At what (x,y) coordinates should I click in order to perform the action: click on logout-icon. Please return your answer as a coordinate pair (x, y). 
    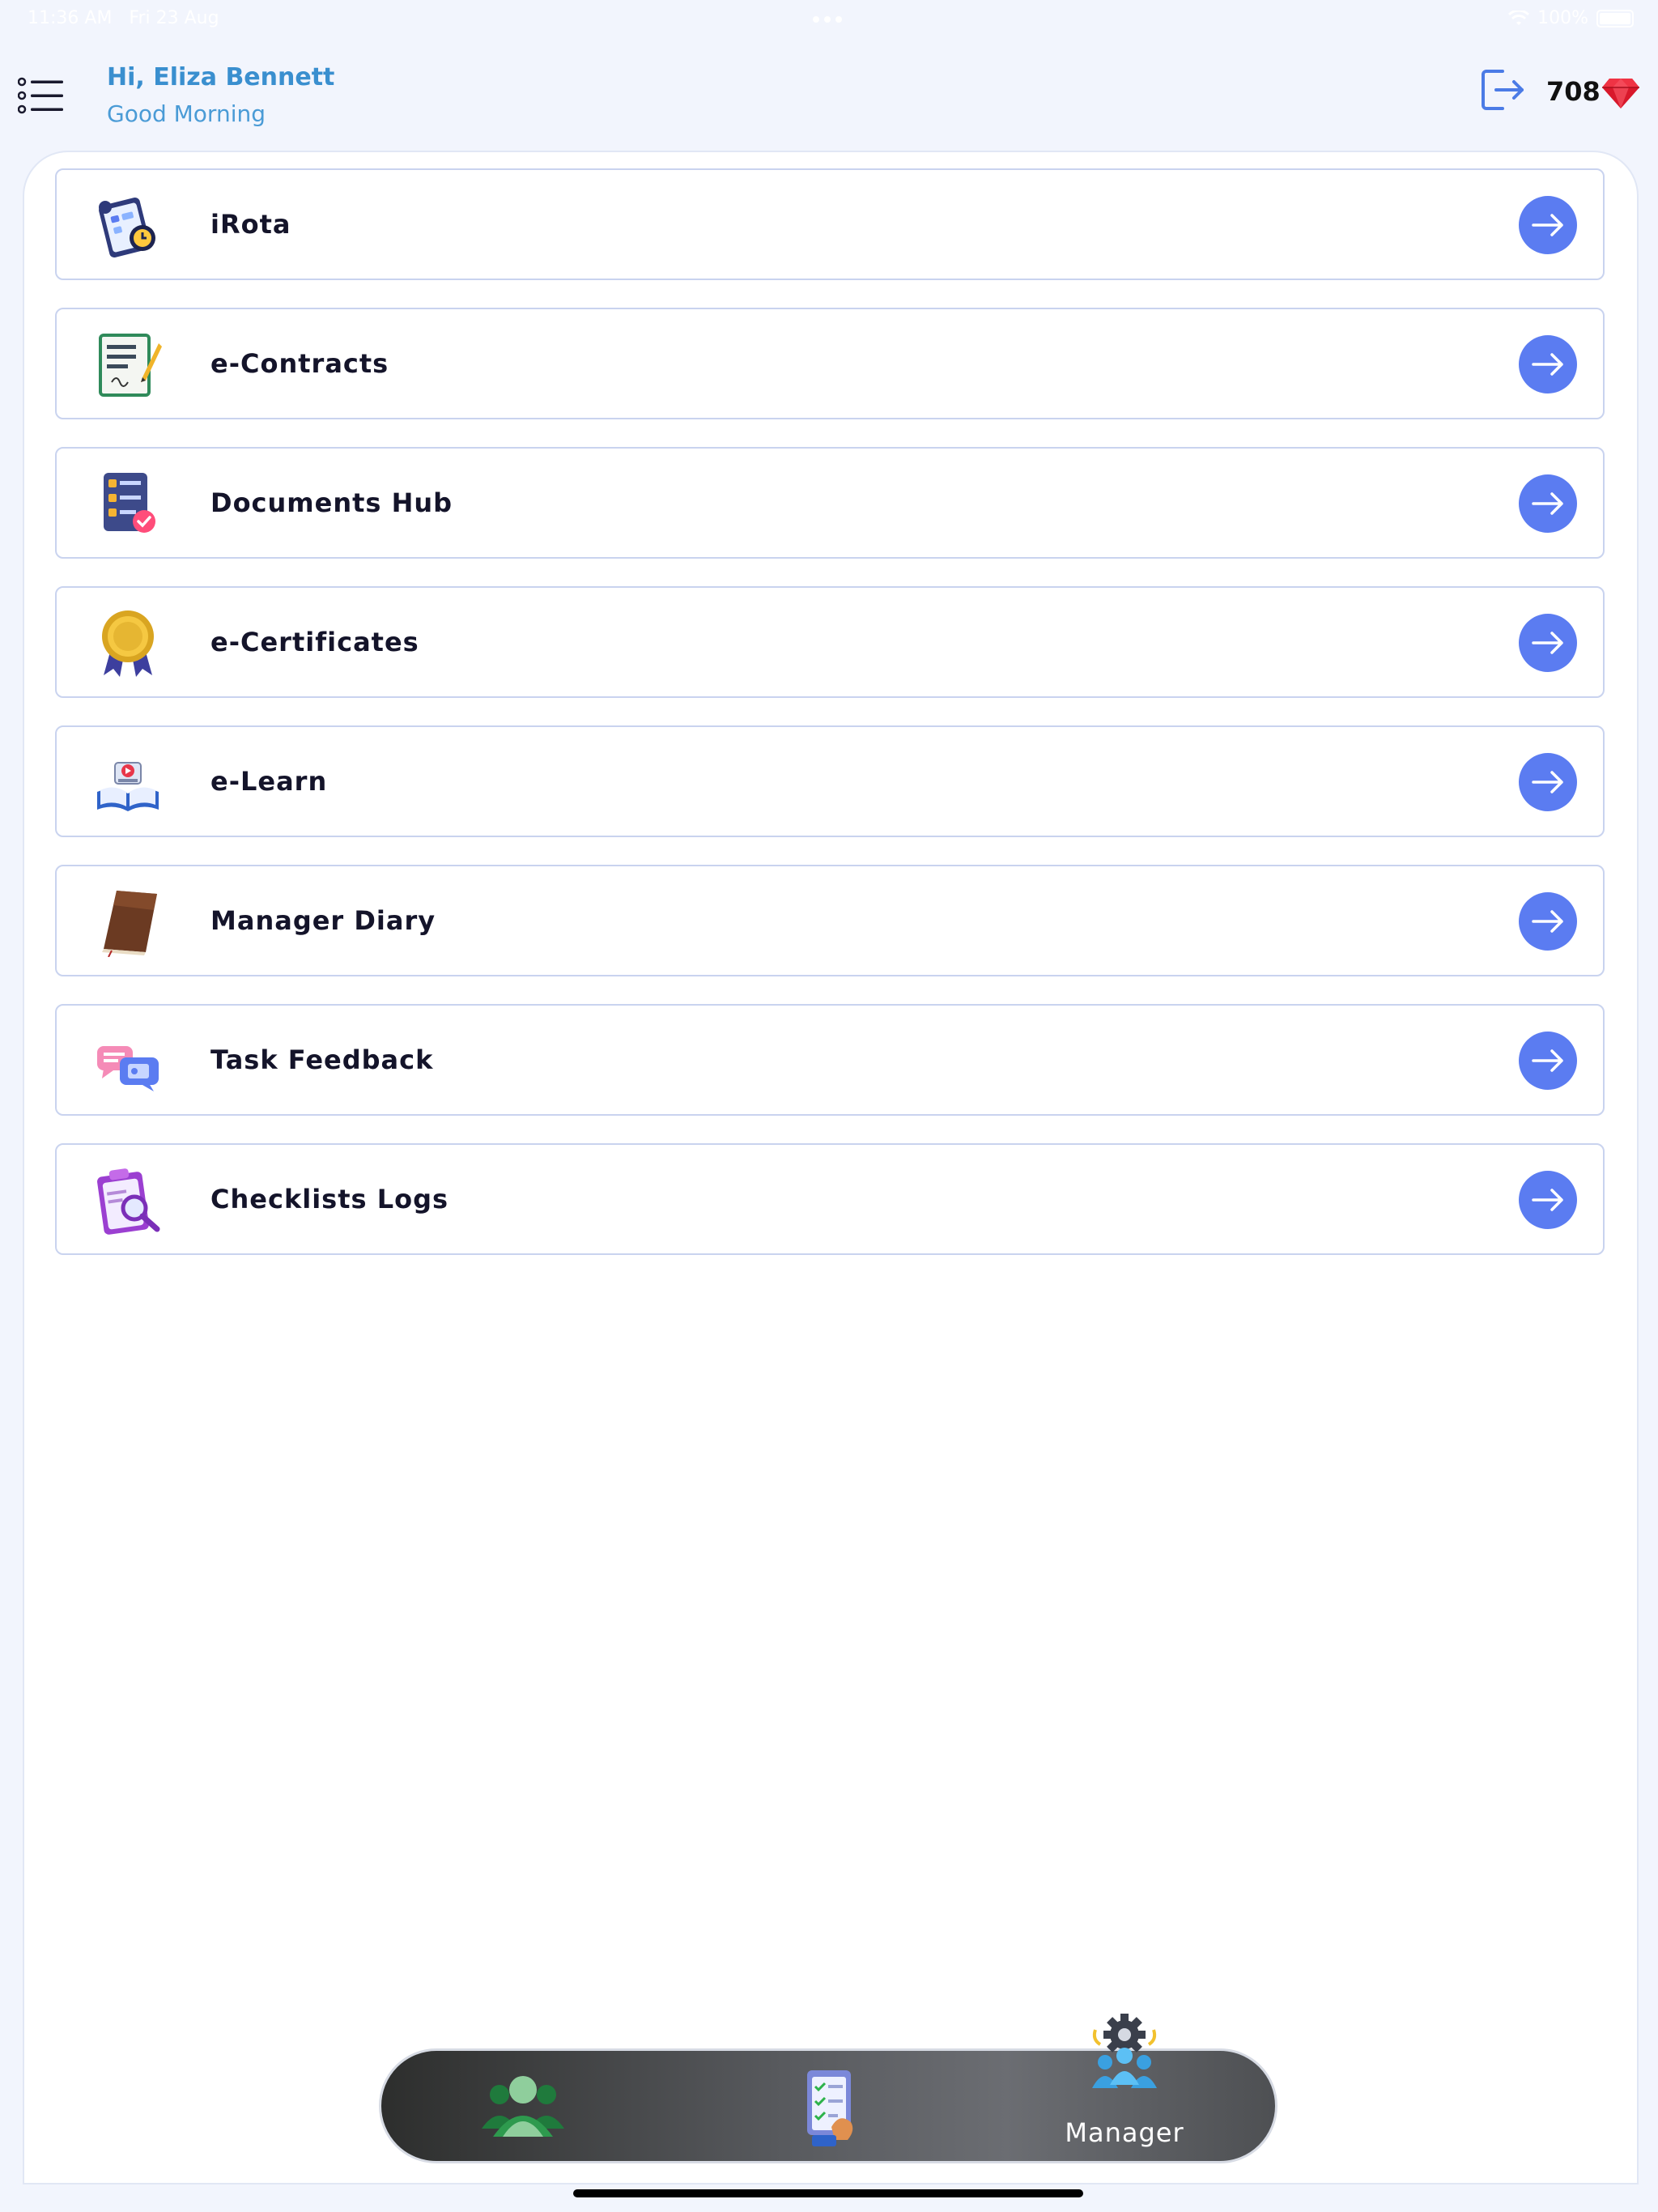
    Looking at the image, I should click on (1503, 90).